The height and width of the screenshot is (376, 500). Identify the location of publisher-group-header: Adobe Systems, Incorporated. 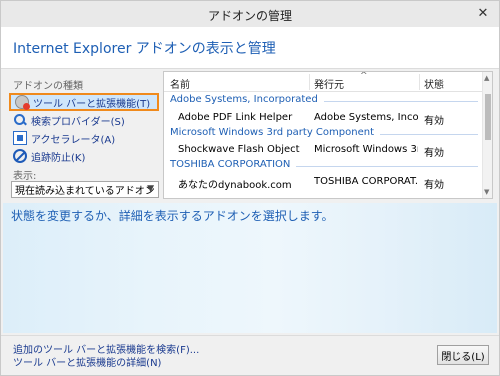
(323, 100).